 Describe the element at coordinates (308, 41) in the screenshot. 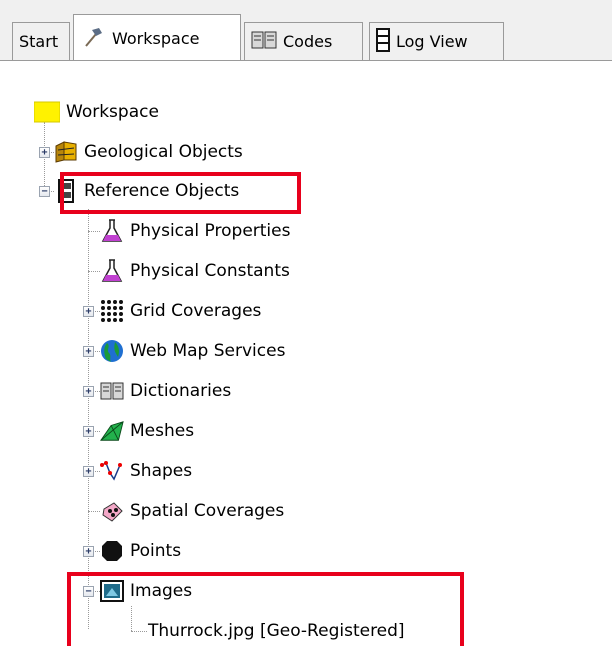

I see `tab-codes-label: Codes` at that location.